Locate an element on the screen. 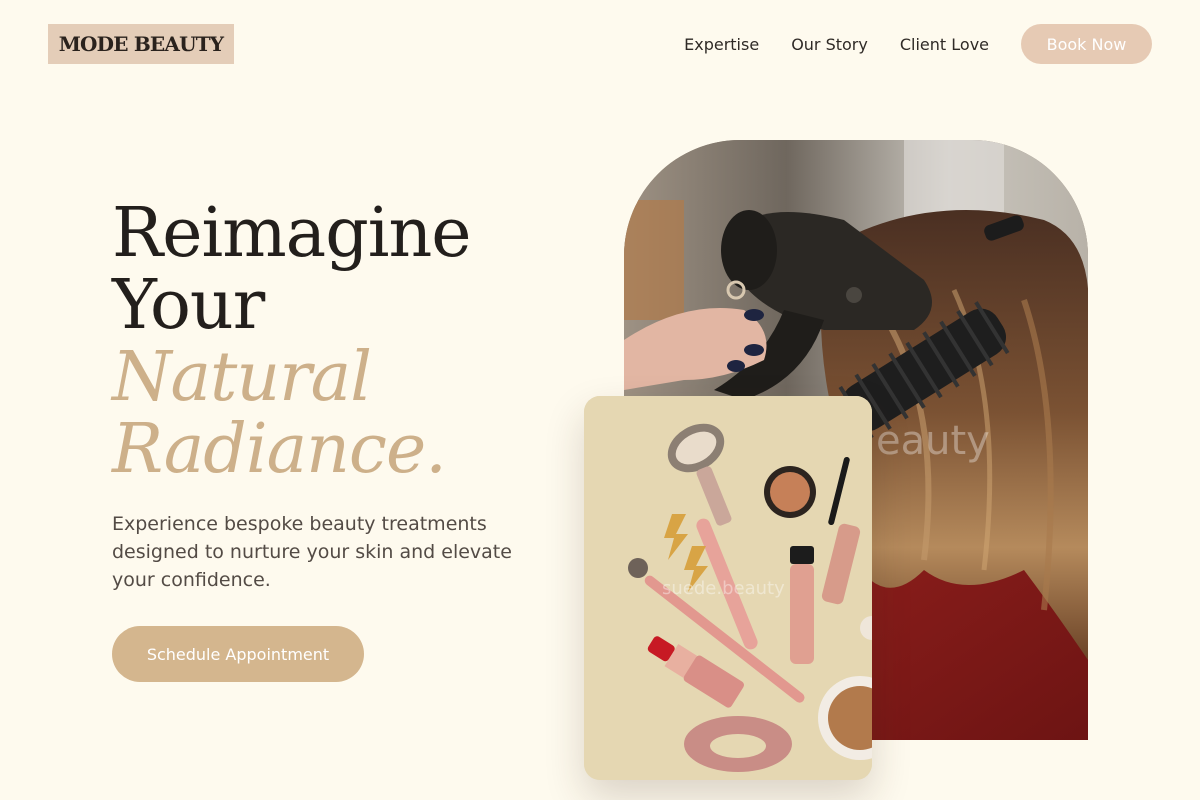  book-now-button: Book Now is located at coordinates (1086, 44).